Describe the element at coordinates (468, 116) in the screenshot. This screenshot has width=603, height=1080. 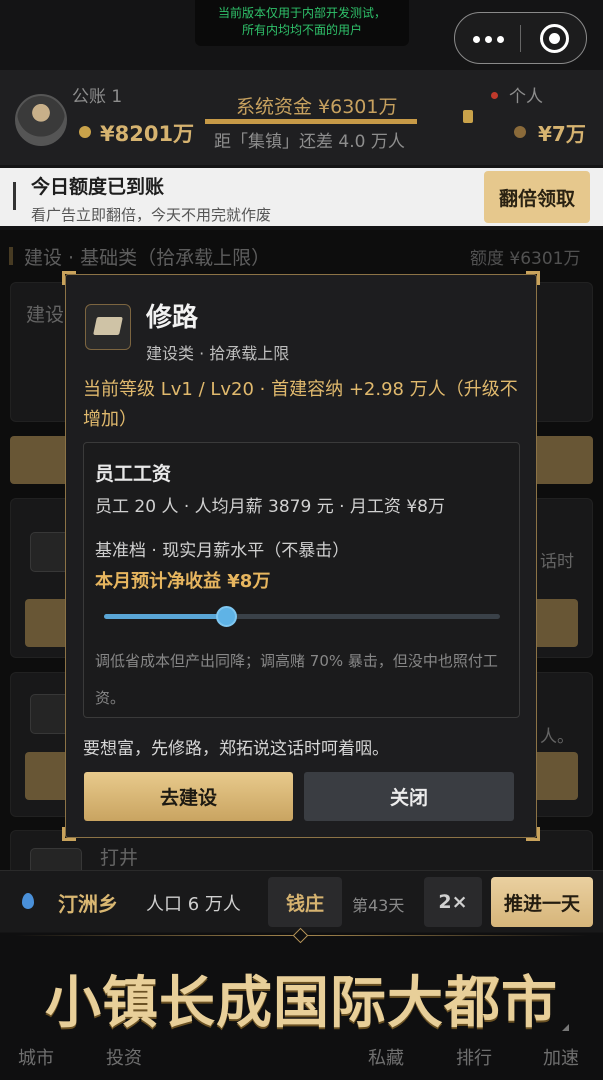
I see `bag-icon` at that location.